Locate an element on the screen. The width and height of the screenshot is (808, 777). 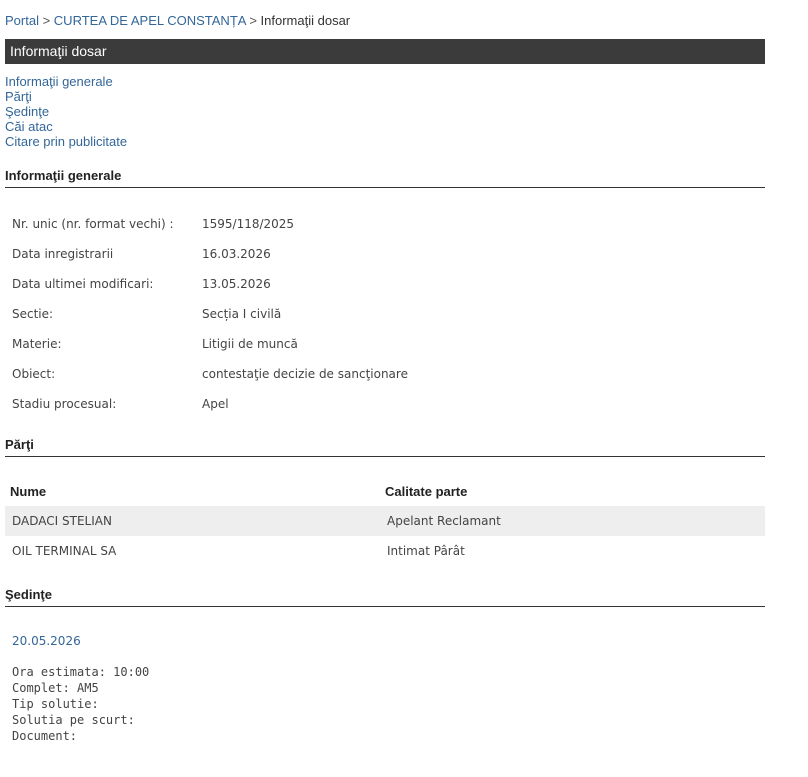
table-row: DADACI STELIAN Apelant Reclamant is located at coordinates (385, 521).